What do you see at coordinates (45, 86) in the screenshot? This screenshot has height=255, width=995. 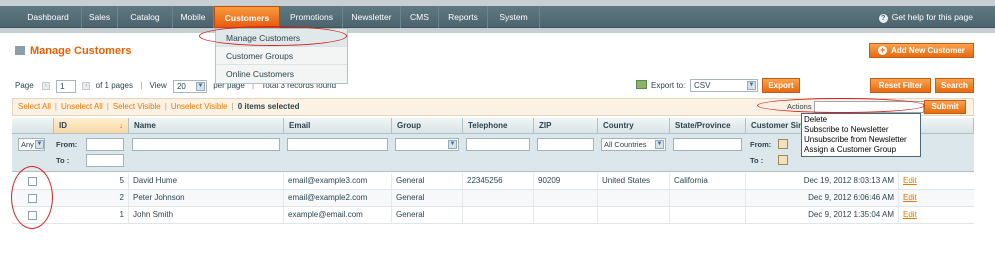 I see `prev-page-icon: ‹` at bounding box center [45, 86].